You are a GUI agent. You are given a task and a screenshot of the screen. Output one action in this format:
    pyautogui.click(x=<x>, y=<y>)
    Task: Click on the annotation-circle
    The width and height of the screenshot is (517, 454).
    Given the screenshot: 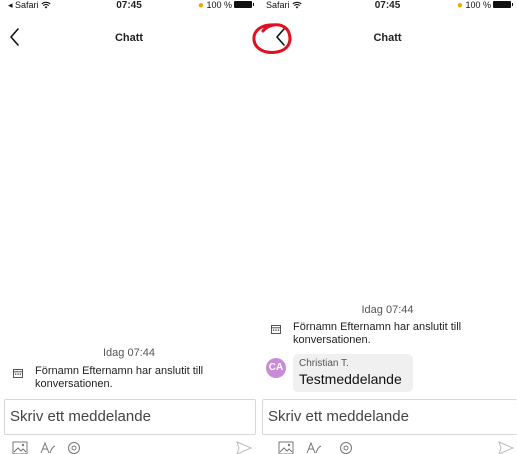 What is the action you would take?
    pyautogui.click(x=272, y=38)
    